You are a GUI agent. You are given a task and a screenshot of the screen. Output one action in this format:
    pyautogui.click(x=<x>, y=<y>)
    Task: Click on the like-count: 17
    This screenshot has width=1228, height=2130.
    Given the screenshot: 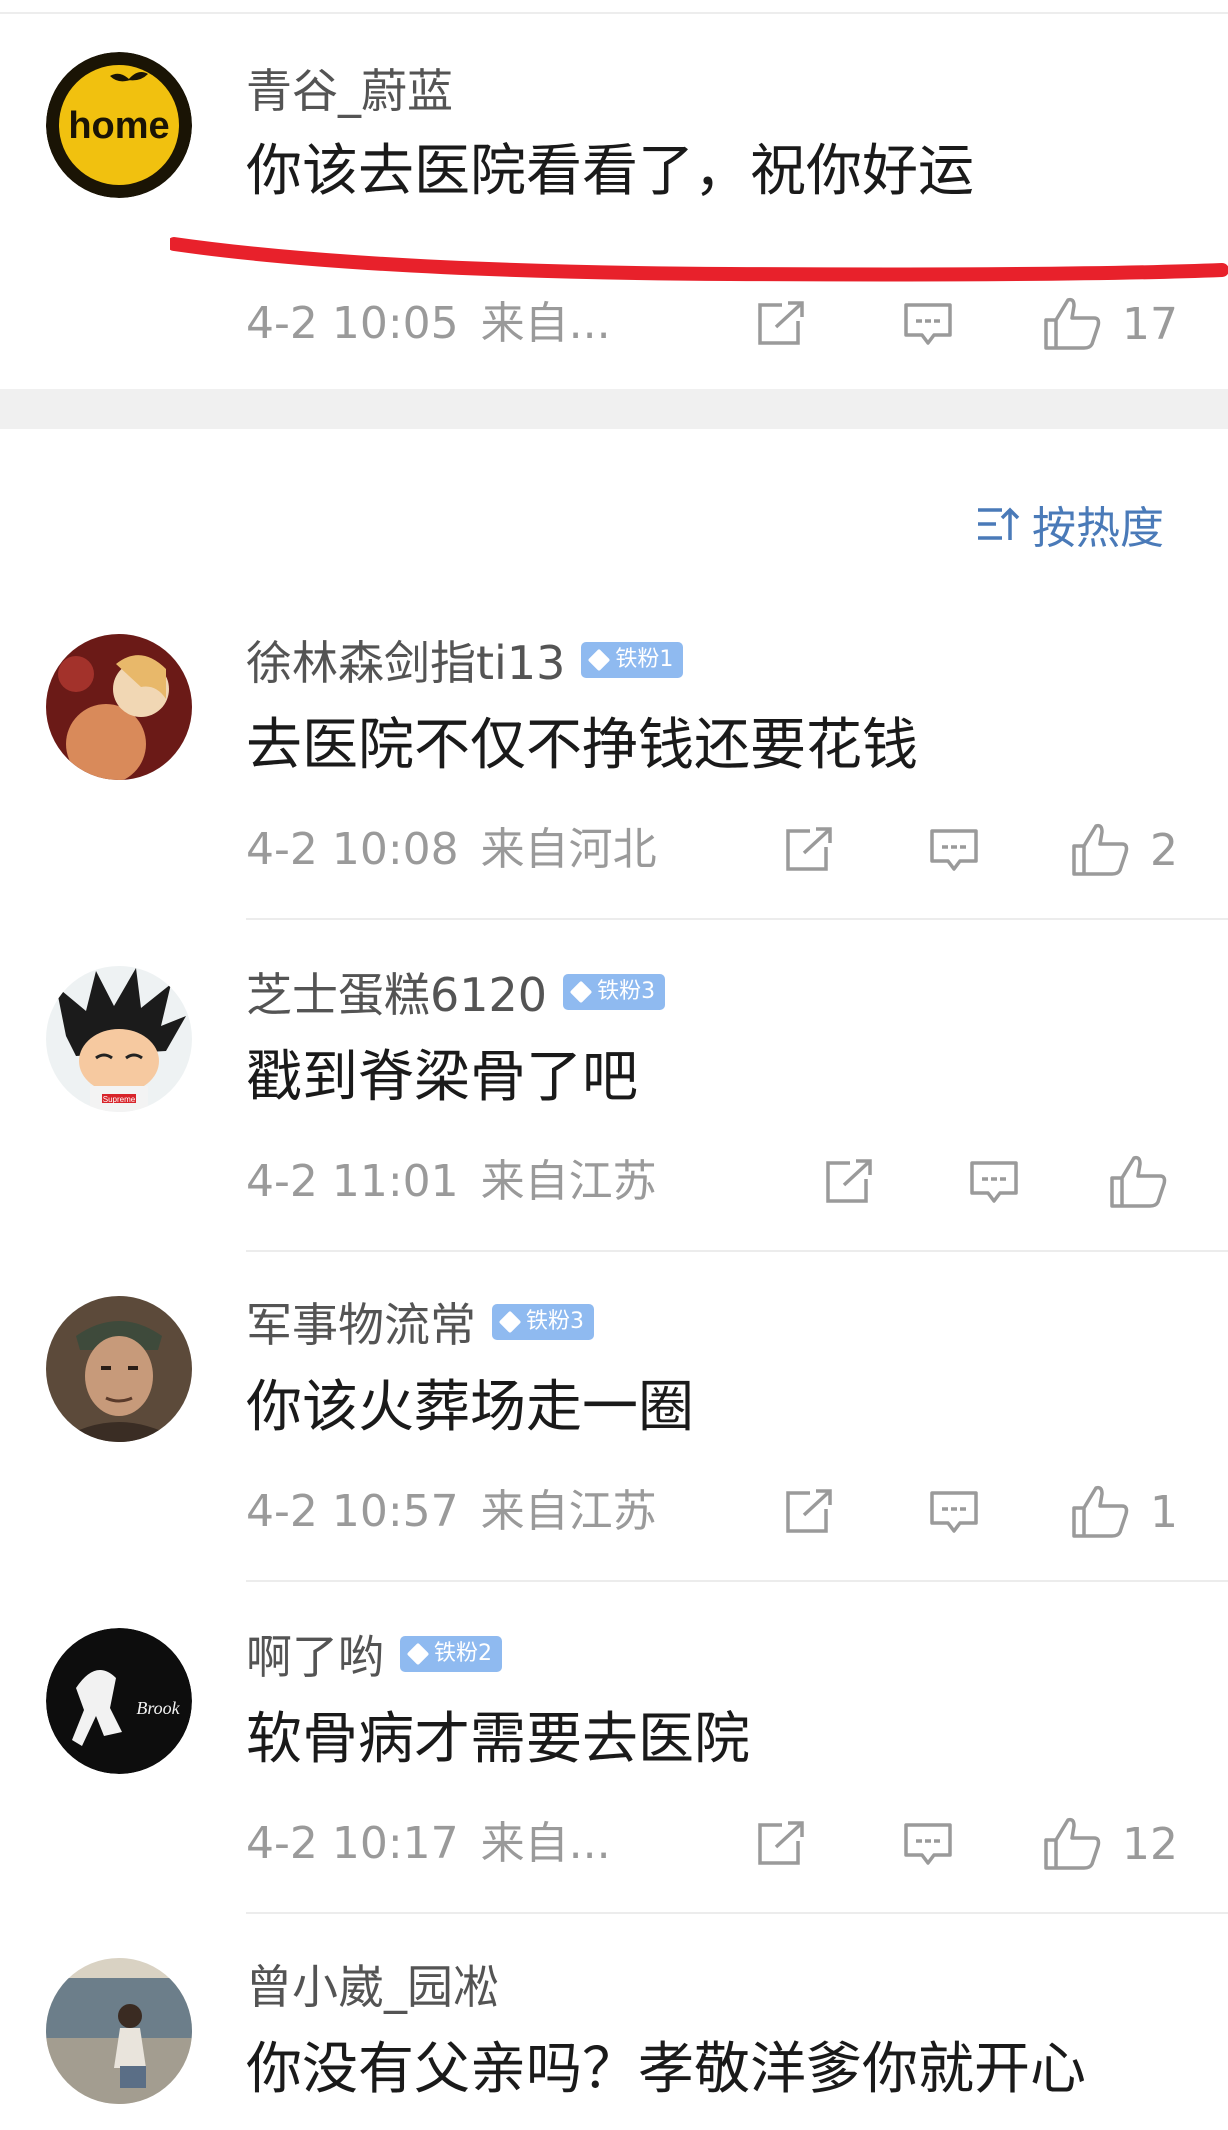 What is the action you would take?
    pyautogui.click(x=1150, y=324)
    